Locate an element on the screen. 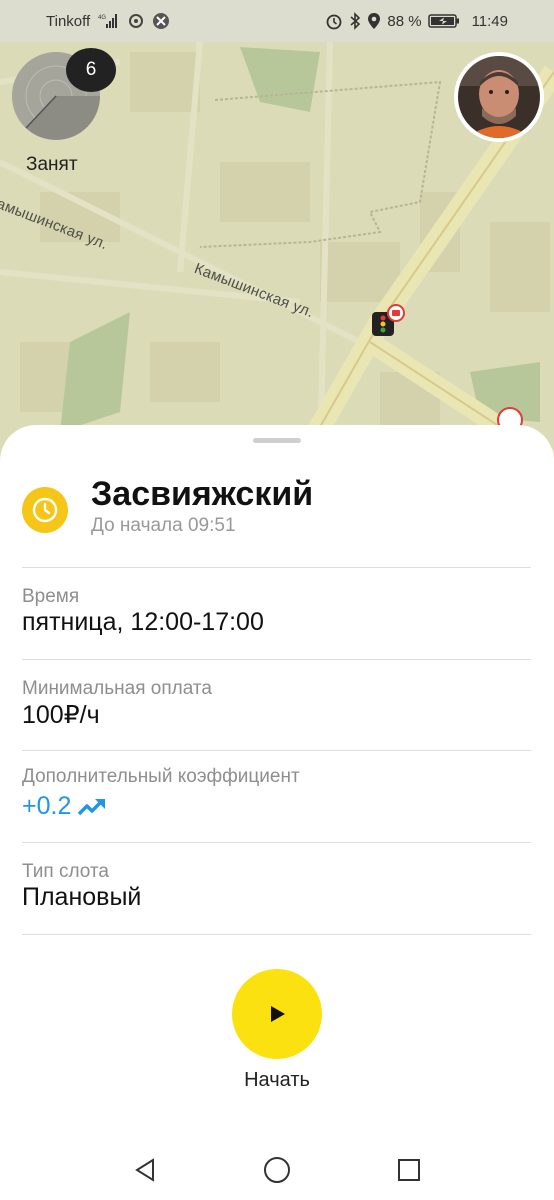 This screenshot has height=1200, width=554. zone-title: Засвияжский is located at coordinates (202, 494).